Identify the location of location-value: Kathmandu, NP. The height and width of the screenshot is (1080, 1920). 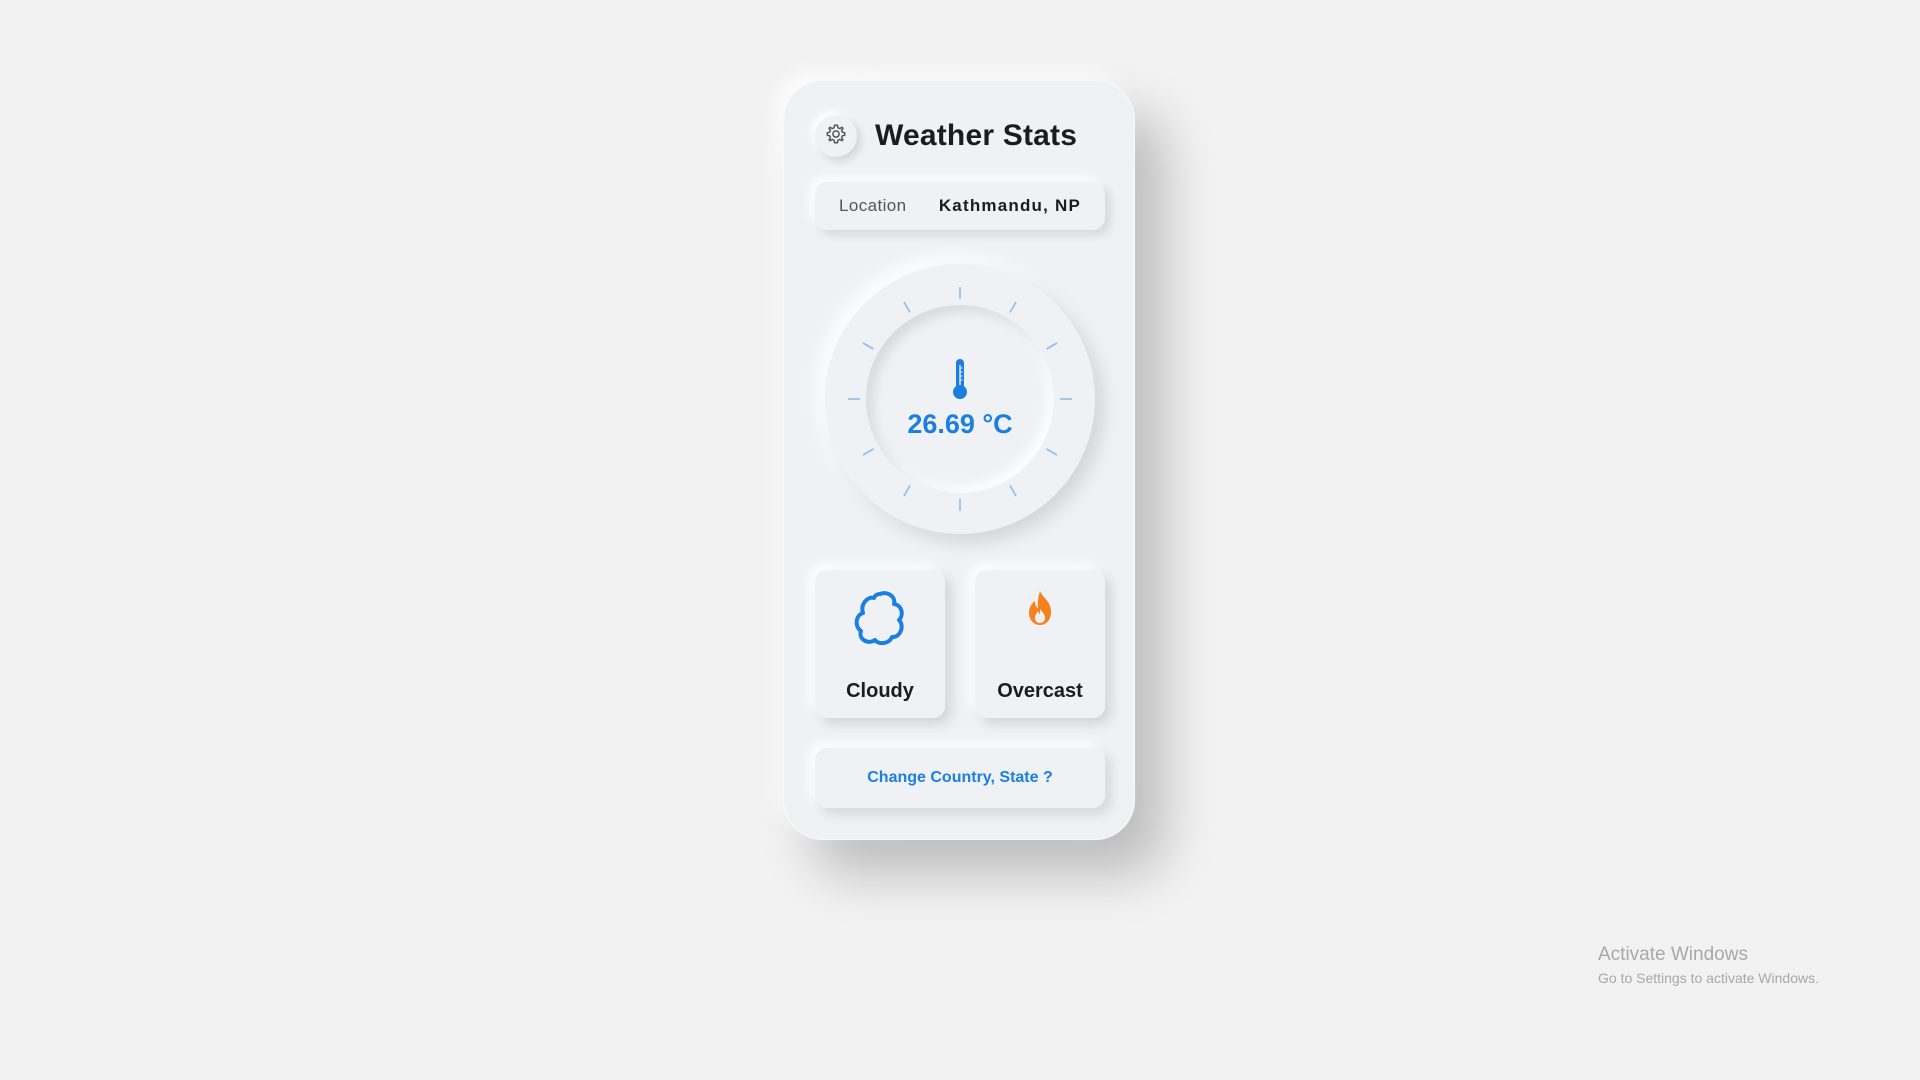
(1009, 205).